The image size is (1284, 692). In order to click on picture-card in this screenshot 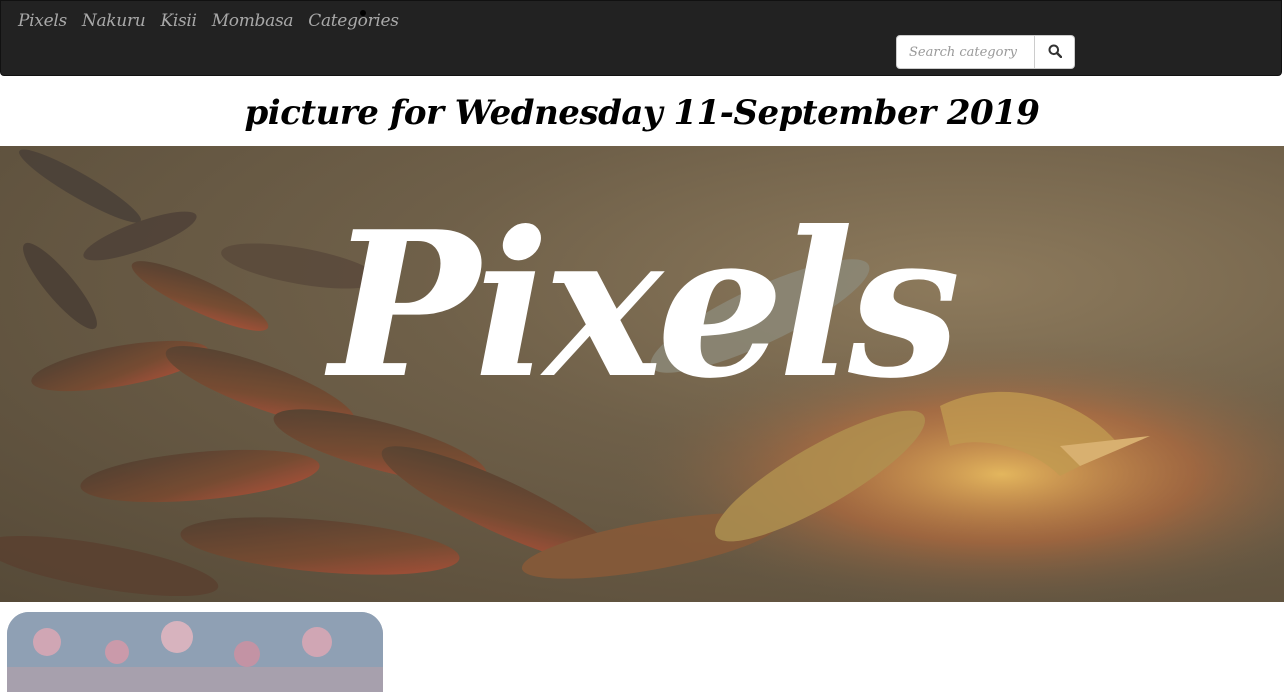, I will do `click(195, 652)`.